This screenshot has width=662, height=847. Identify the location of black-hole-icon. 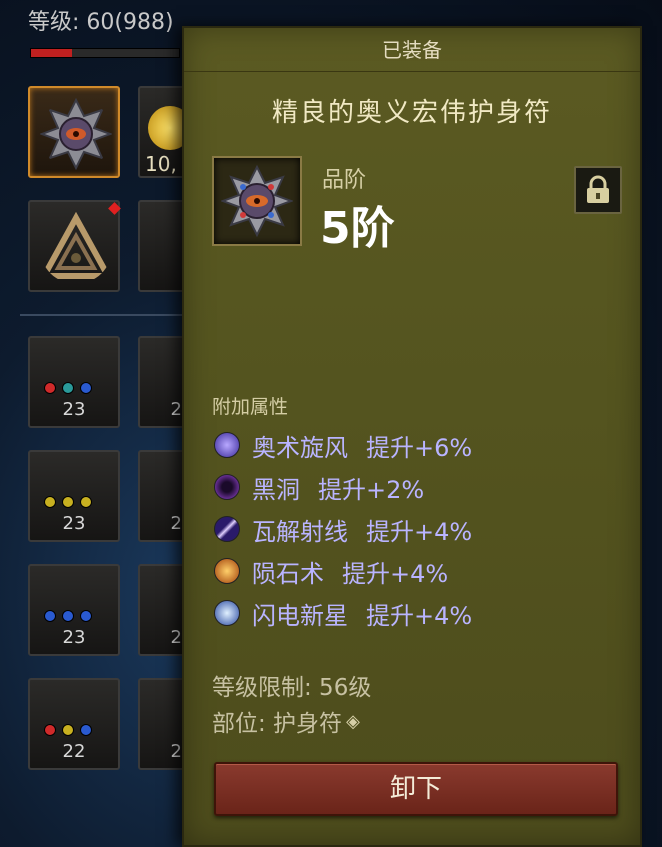
(227, 487).